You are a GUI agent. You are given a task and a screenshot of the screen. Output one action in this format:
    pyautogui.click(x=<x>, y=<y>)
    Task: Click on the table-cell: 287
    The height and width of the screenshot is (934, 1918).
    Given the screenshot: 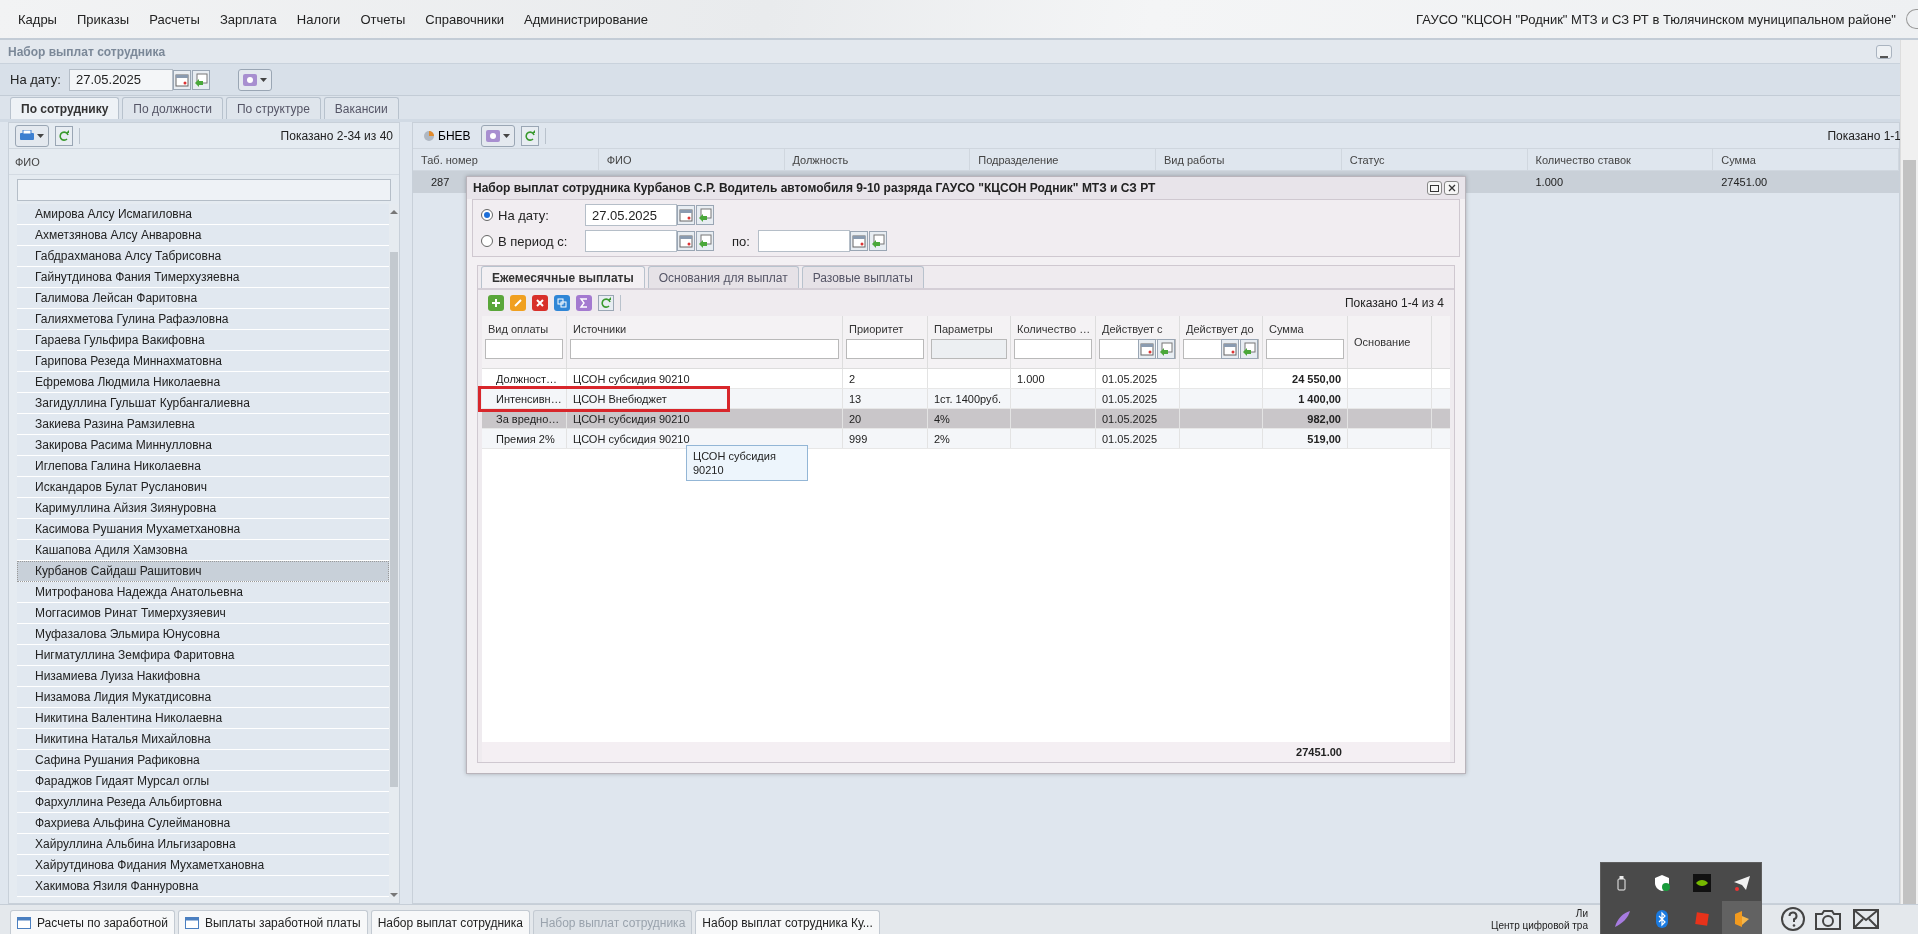 What is the action you would take?
    pyautogui.click(x=440, y=182)
    